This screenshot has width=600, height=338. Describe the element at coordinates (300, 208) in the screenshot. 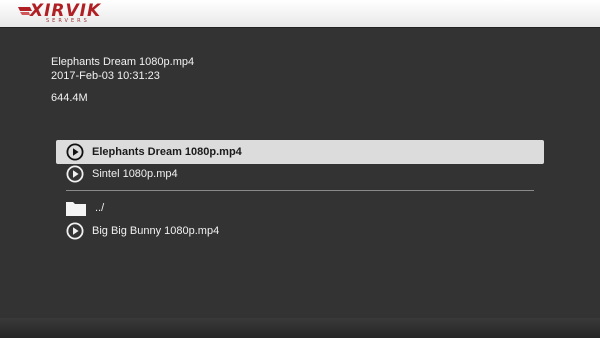

I see `folder-item-parent: ../` at that location.